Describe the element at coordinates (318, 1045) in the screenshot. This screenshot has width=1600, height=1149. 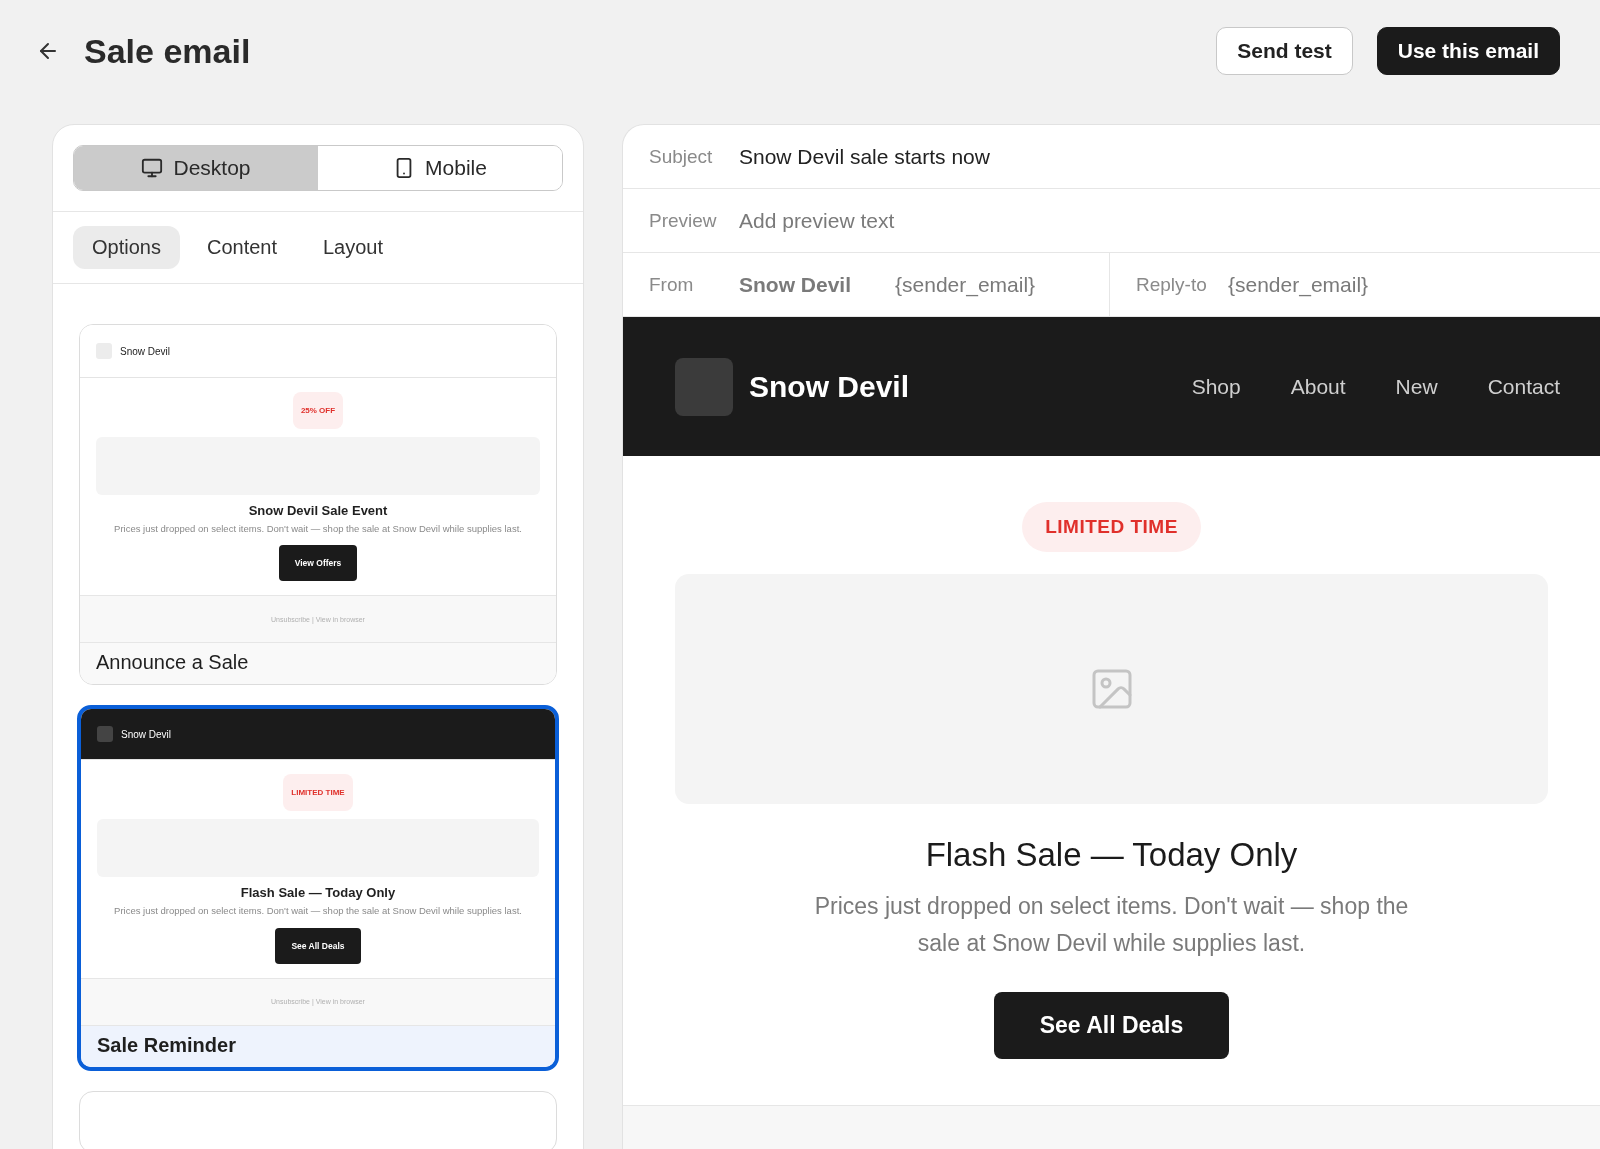
I see `template-name: Sale Reminder` at that location.